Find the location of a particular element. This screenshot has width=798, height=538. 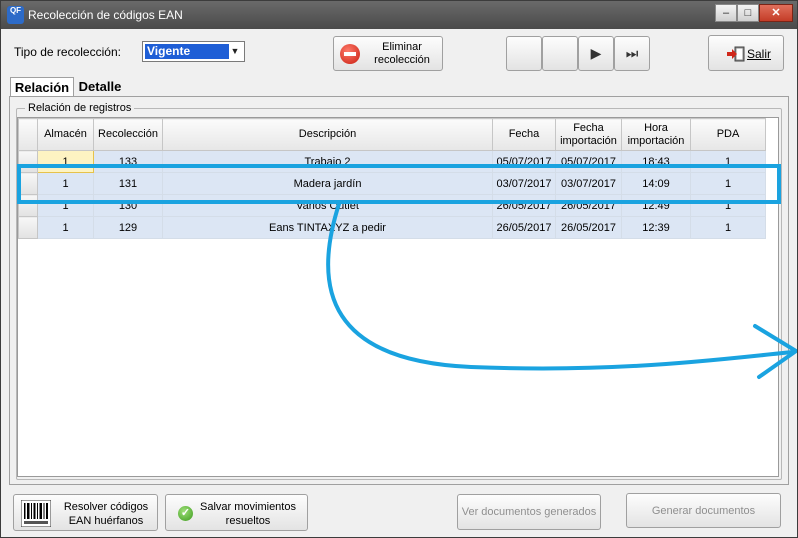

save-resolved-movements-button: ✓ Salvar movimientos resueltos is located at coordinates (236, 512).